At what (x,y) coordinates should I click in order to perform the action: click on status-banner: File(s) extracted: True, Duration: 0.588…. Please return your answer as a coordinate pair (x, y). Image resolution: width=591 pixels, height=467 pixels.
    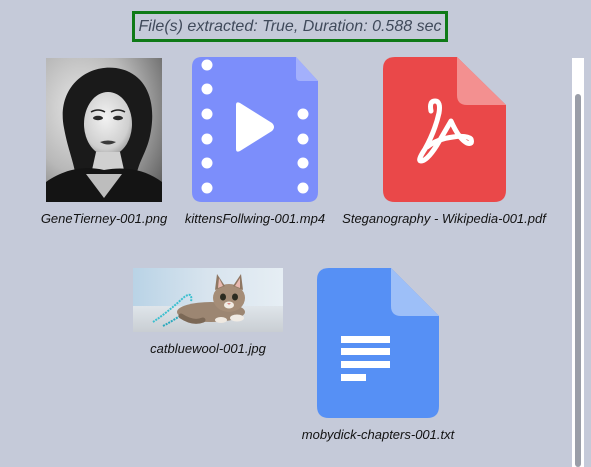
    Looking at the image, I should click on (290, 26).